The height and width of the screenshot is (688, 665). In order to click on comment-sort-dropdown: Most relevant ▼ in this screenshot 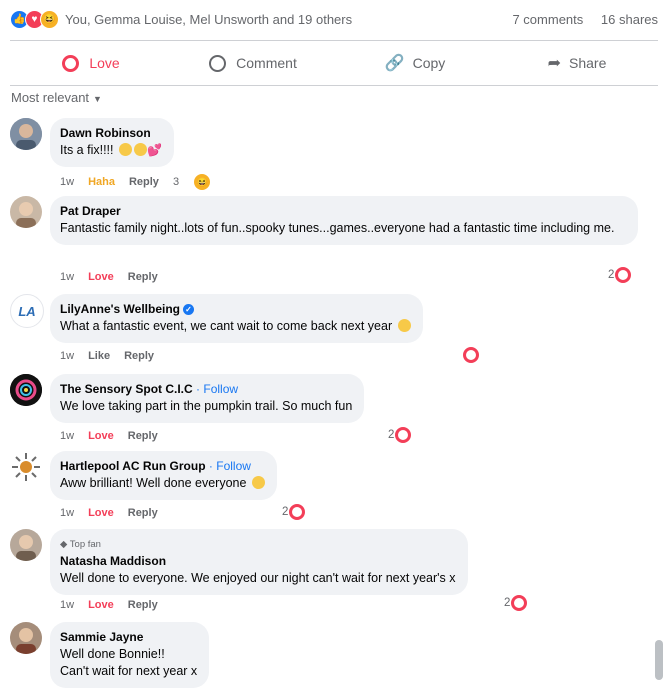, I will do `click(56, 97)`.